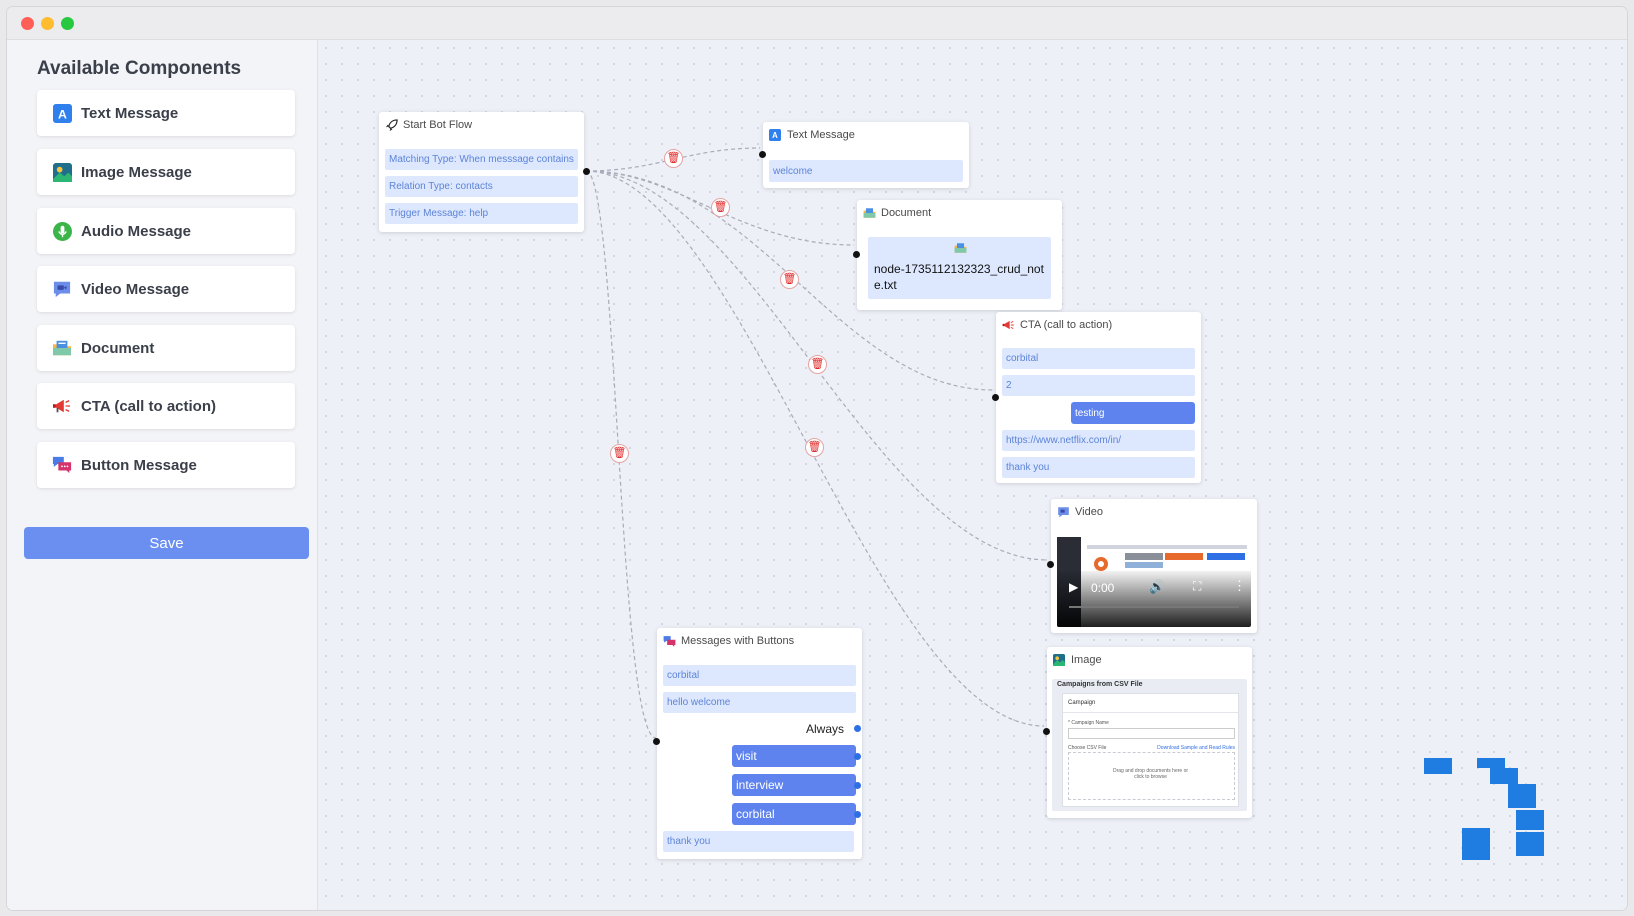 This screenshot has width=1634, height=916. I want to click on component-cta: CTA (call to action), so click(166, 406).